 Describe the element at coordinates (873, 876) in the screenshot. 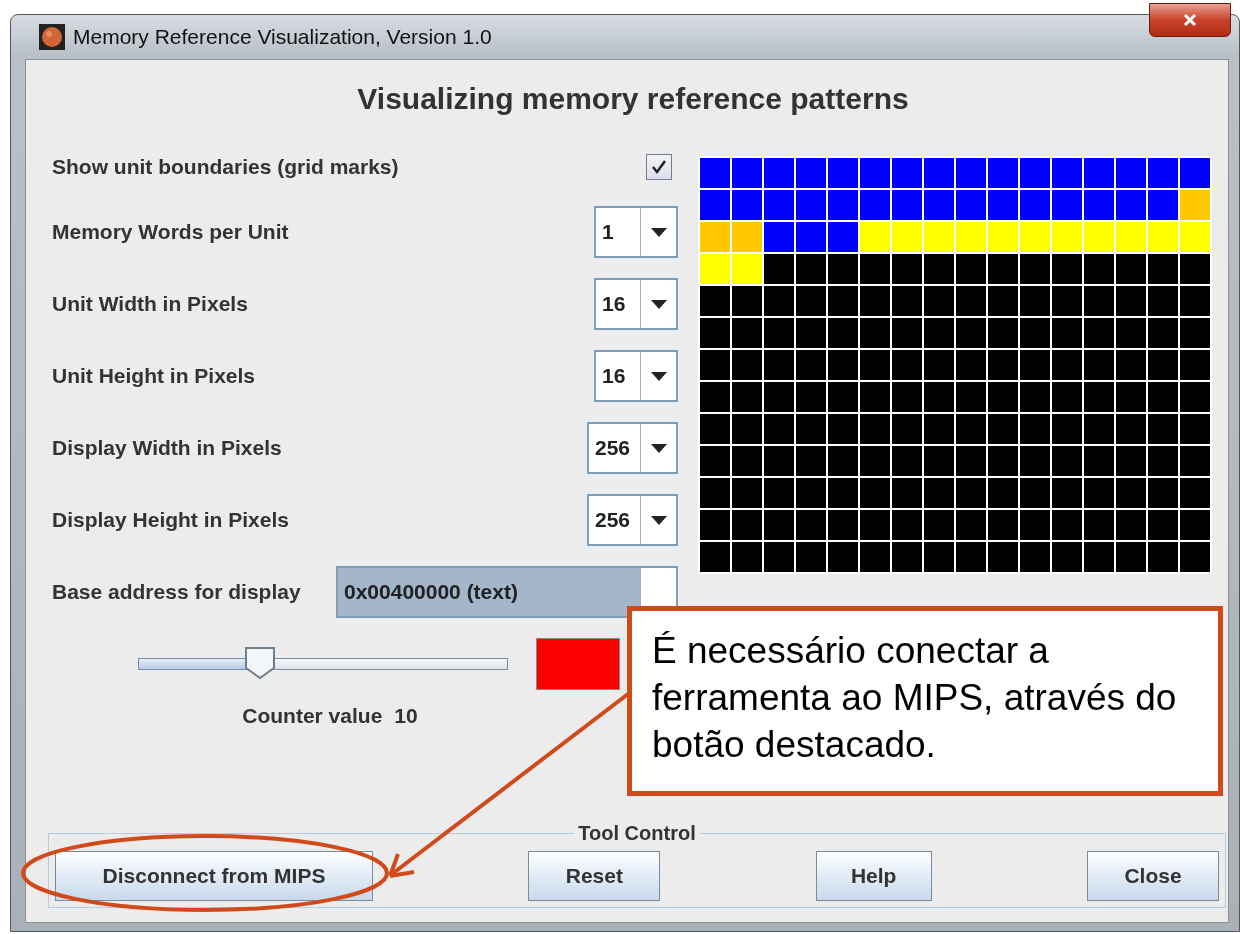

I see `tool-button: Help` at that location.